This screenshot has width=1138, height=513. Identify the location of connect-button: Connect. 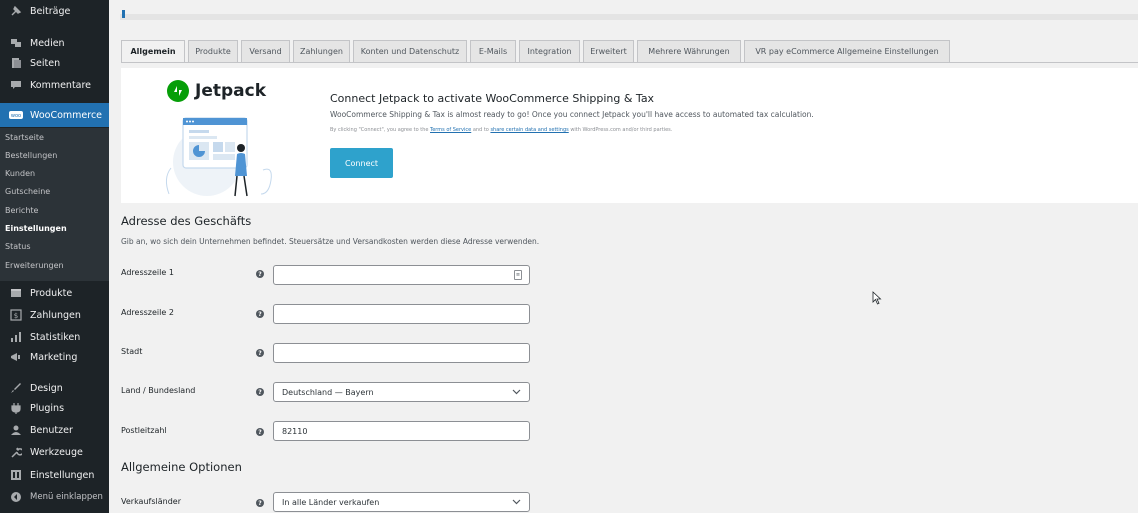
(361, 163).